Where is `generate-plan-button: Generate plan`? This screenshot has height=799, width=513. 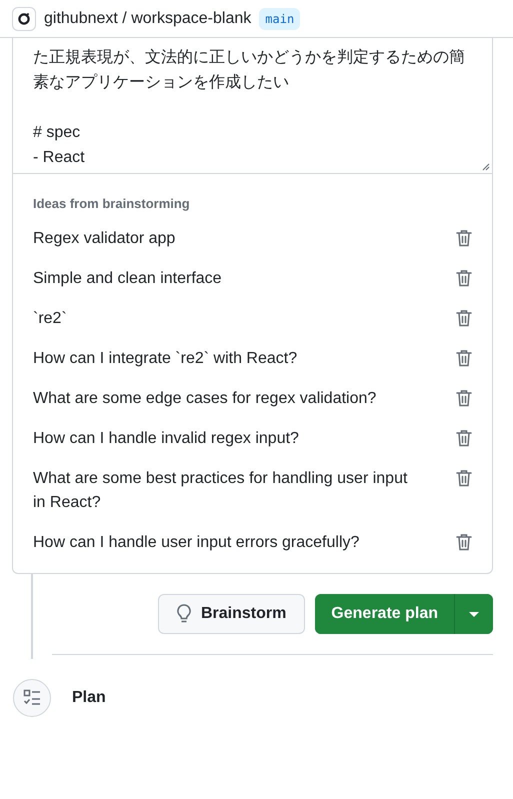
generate-plan-button: Generate plan is located at coordinates (385, 614).